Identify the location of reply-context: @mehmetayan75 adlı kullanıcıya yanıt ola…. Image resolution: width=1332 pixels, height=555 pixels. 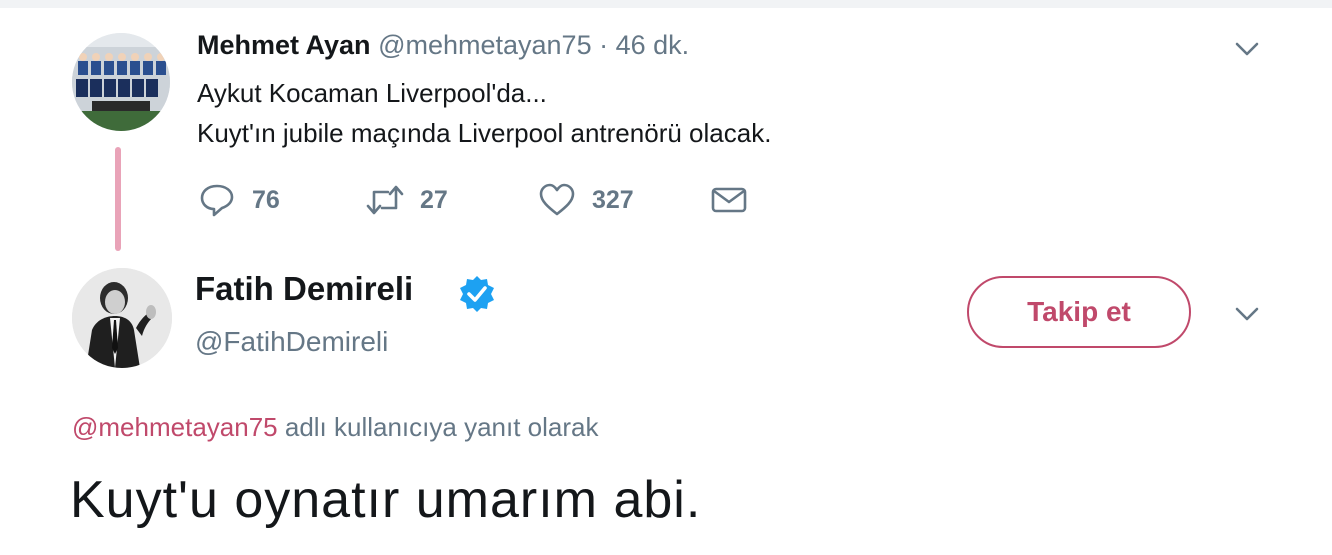
(335, 427).